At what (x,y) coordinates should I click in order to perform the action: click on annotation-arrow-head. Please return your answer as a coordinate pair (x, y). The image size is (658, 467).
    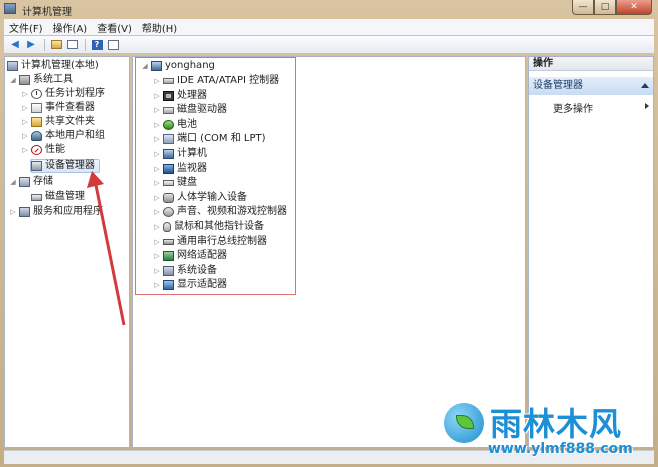
    Looking at the image, I should click on (95, 179).